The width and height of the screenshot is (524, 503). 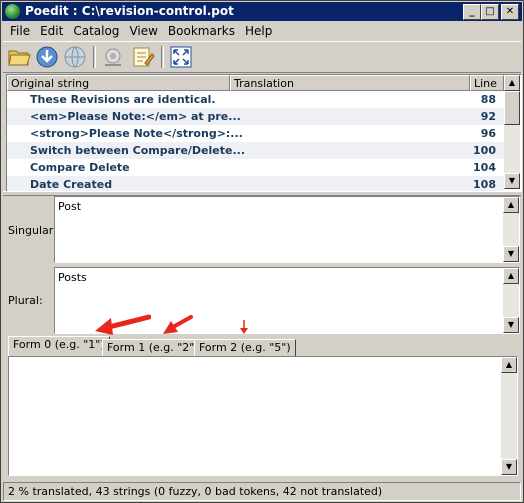 I want to click on title-bar: Poedit : C:\revision-control.pot _ □ ✕, so click(x=262, y=11).